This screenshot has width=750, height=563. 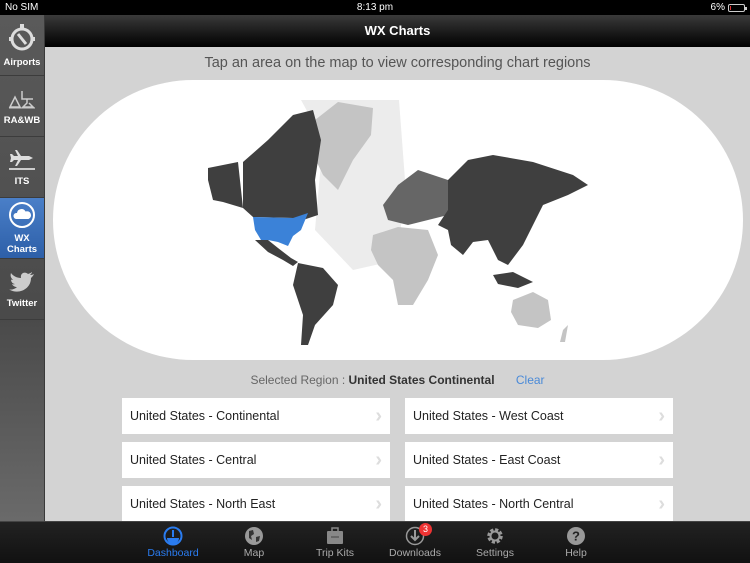 I want to click on region-list-item: United States - Continental ›, so click(x=256, y=416).